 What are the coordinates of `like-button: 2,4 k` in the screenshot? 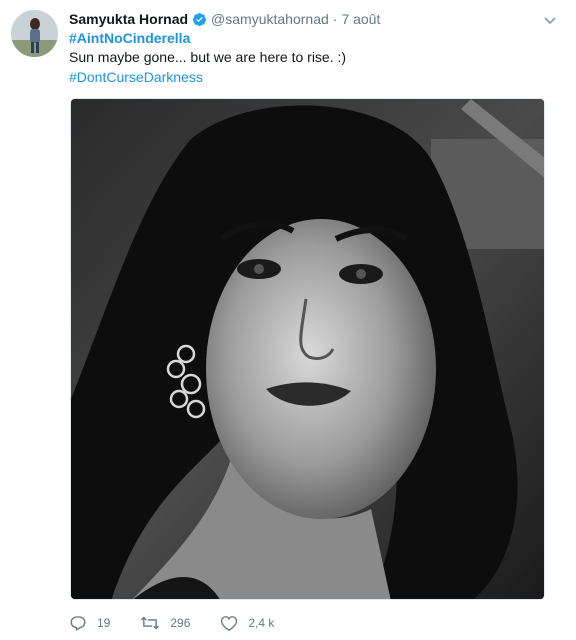 It's located at (247, 623).